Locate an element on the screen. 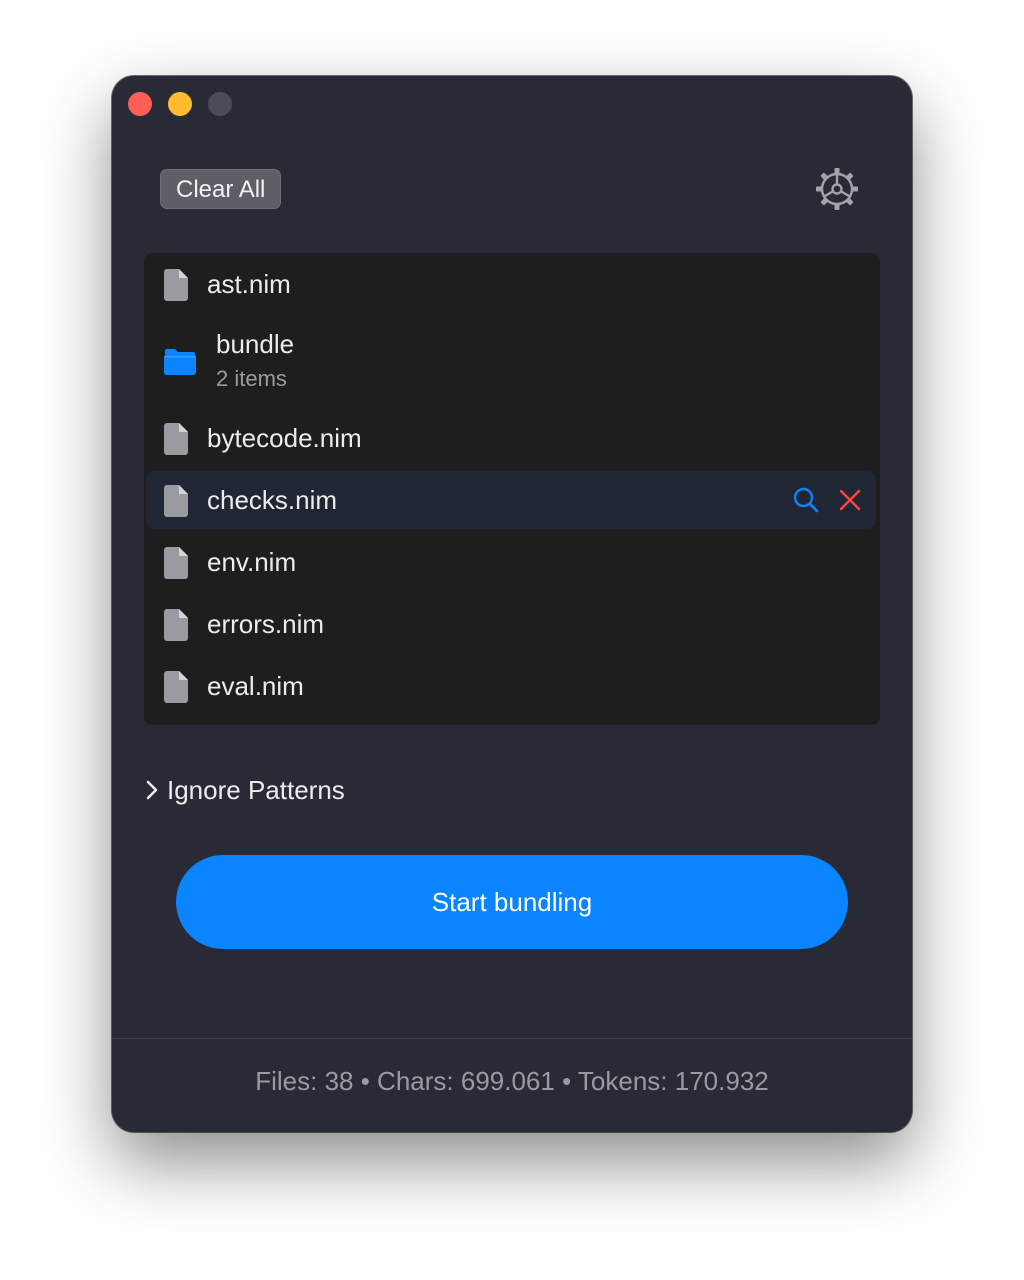 Image resolution: width=1024 pixels, height=1280 pixels. ignore-patterns-disclosure: Ignore Patterns is located at coordinates (244, 790).